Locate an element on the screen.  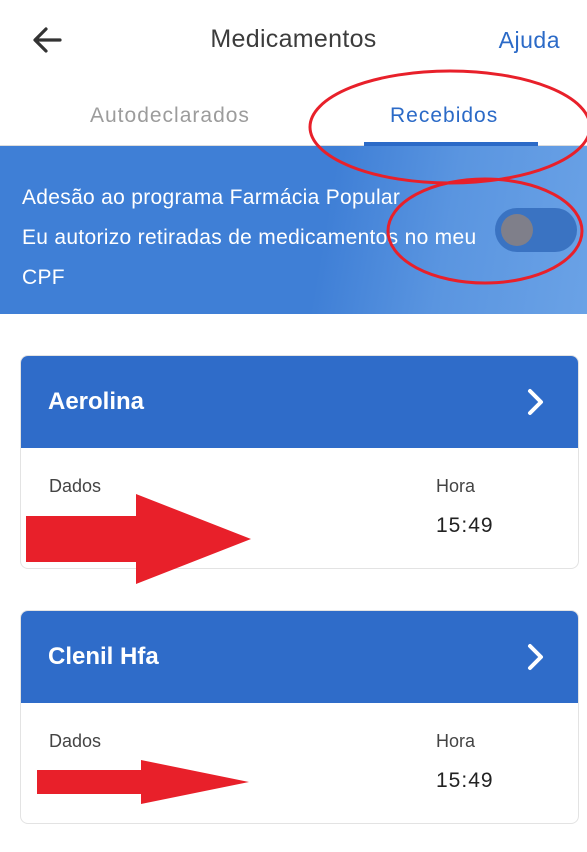
tab-autodeclarados: Autodeclarados is located at coordinates (170, 116).